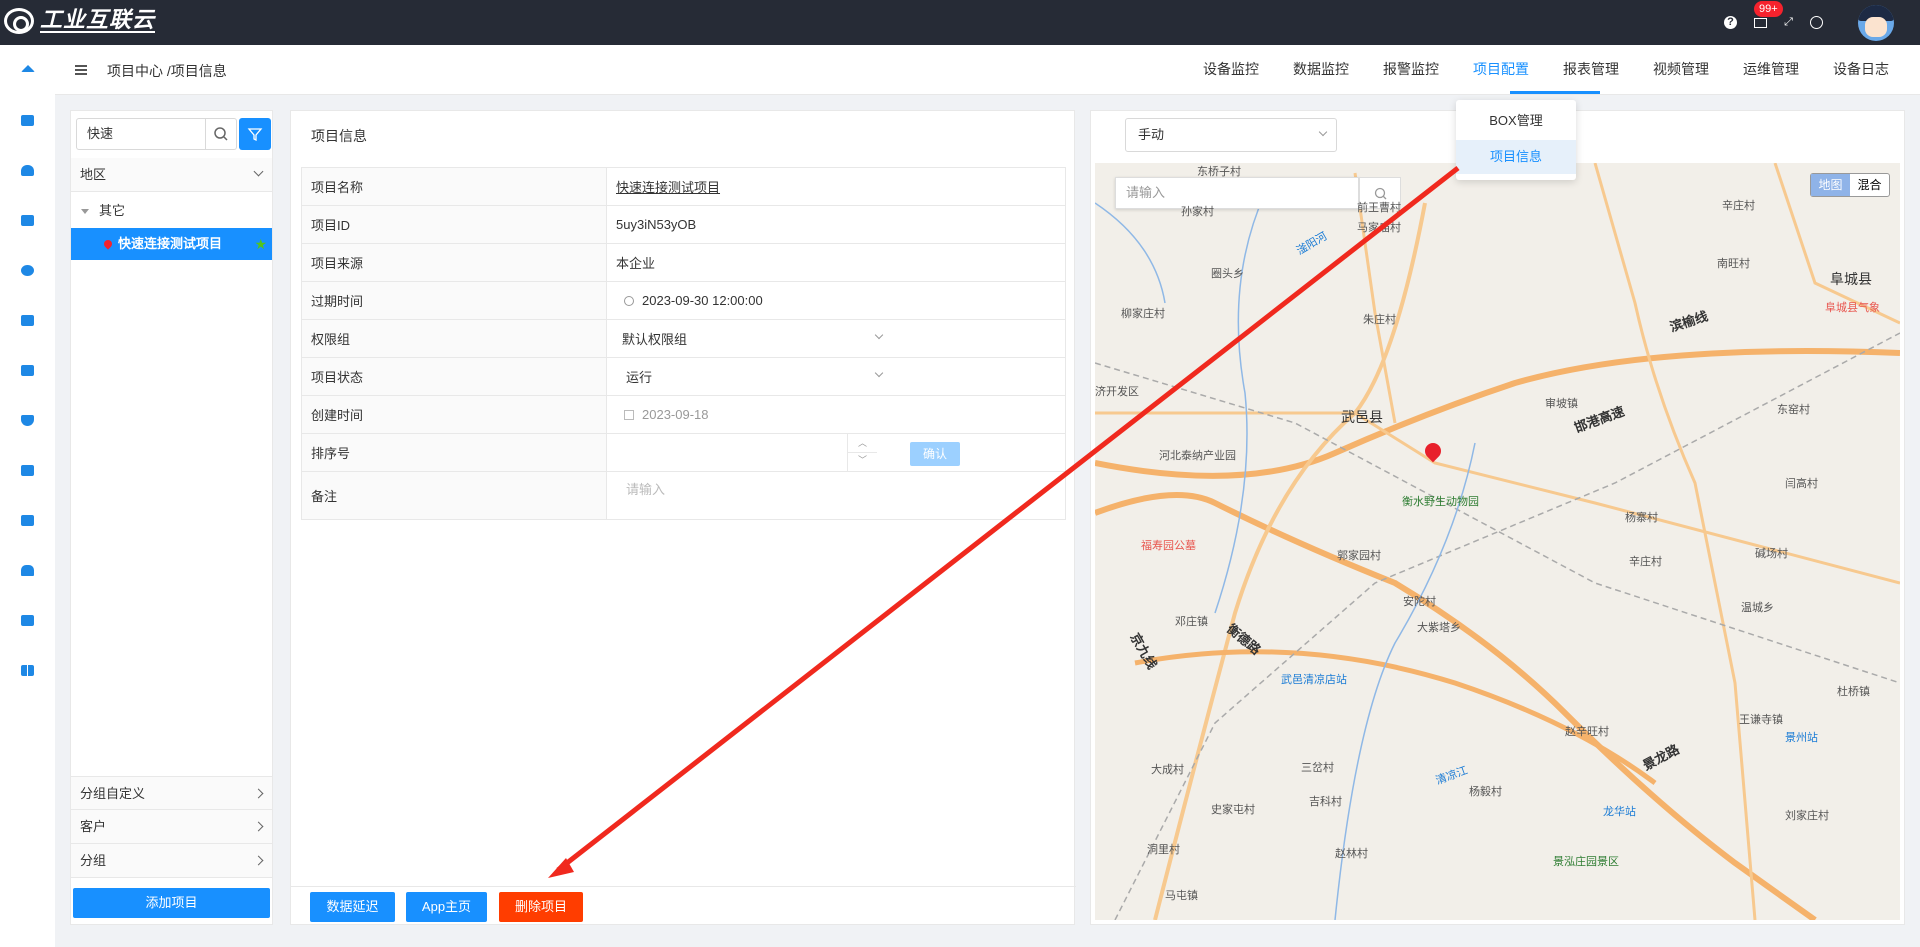 This screenshot has width=1920, height=947. Describe the element at coordinates (541, 907) in the screenshot. I see `delete-project-button: 删除项目` at that location.